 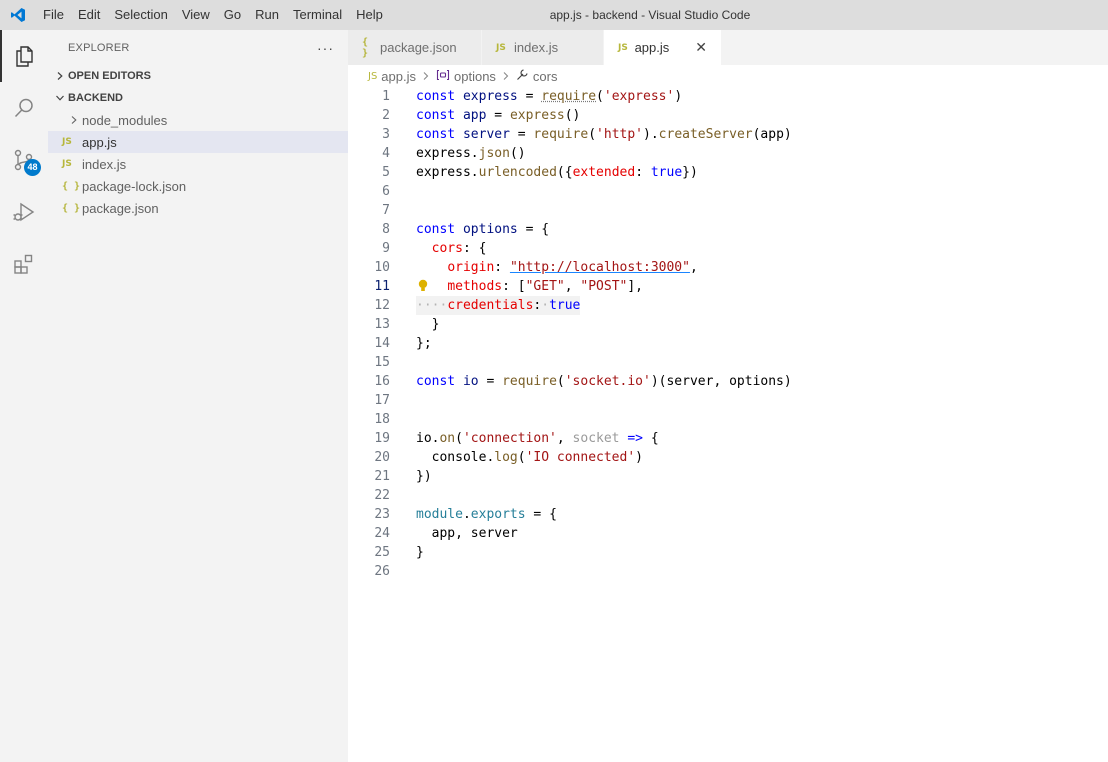 What do you see at coordinates (386, 153) in the screenshot?
I see `line-number: 4` at bounding box center [386, 153].